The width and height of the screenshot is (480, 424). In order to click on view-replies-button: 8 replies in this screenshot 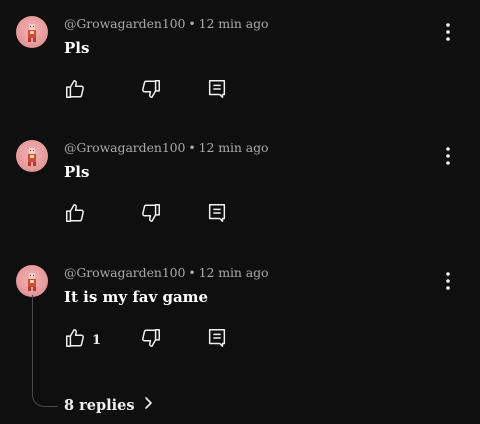, I will do `click(108, 405)`.